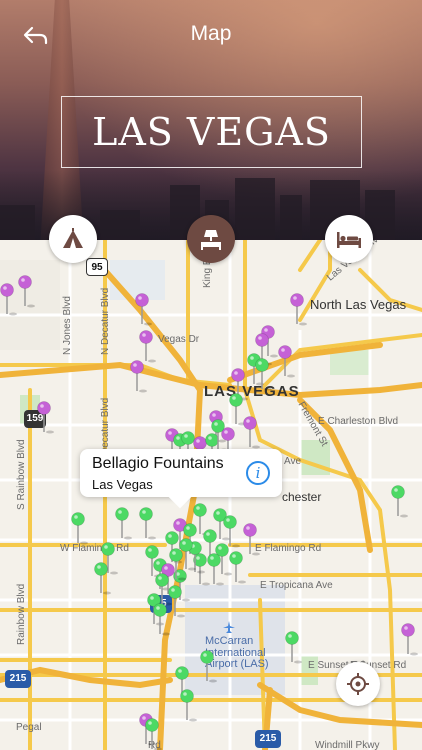 This screenshot has width=422, height=750. I want to click on locate-me-button, so click(358, 684).